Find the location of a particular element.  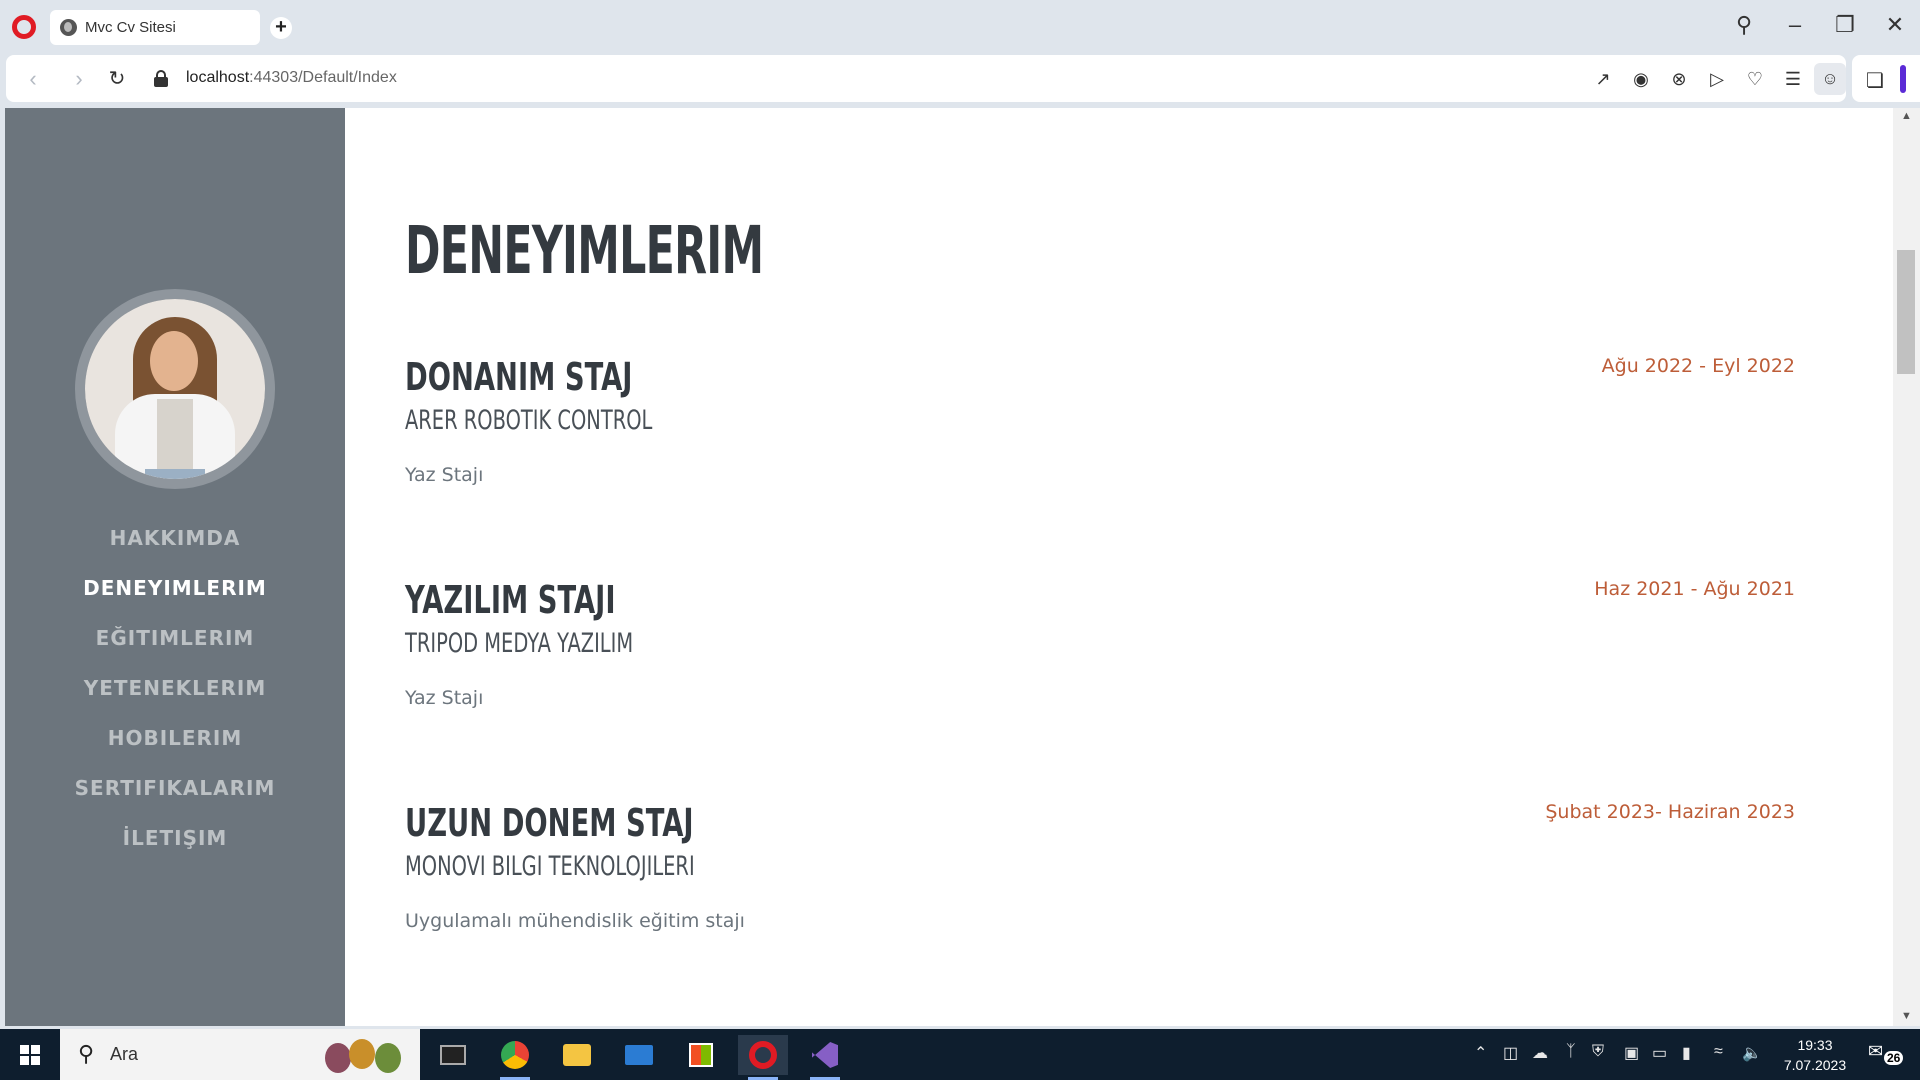

experience-company: MONOVI BILGI TEKNOLOJILERI is located at coordinates (550, 866).